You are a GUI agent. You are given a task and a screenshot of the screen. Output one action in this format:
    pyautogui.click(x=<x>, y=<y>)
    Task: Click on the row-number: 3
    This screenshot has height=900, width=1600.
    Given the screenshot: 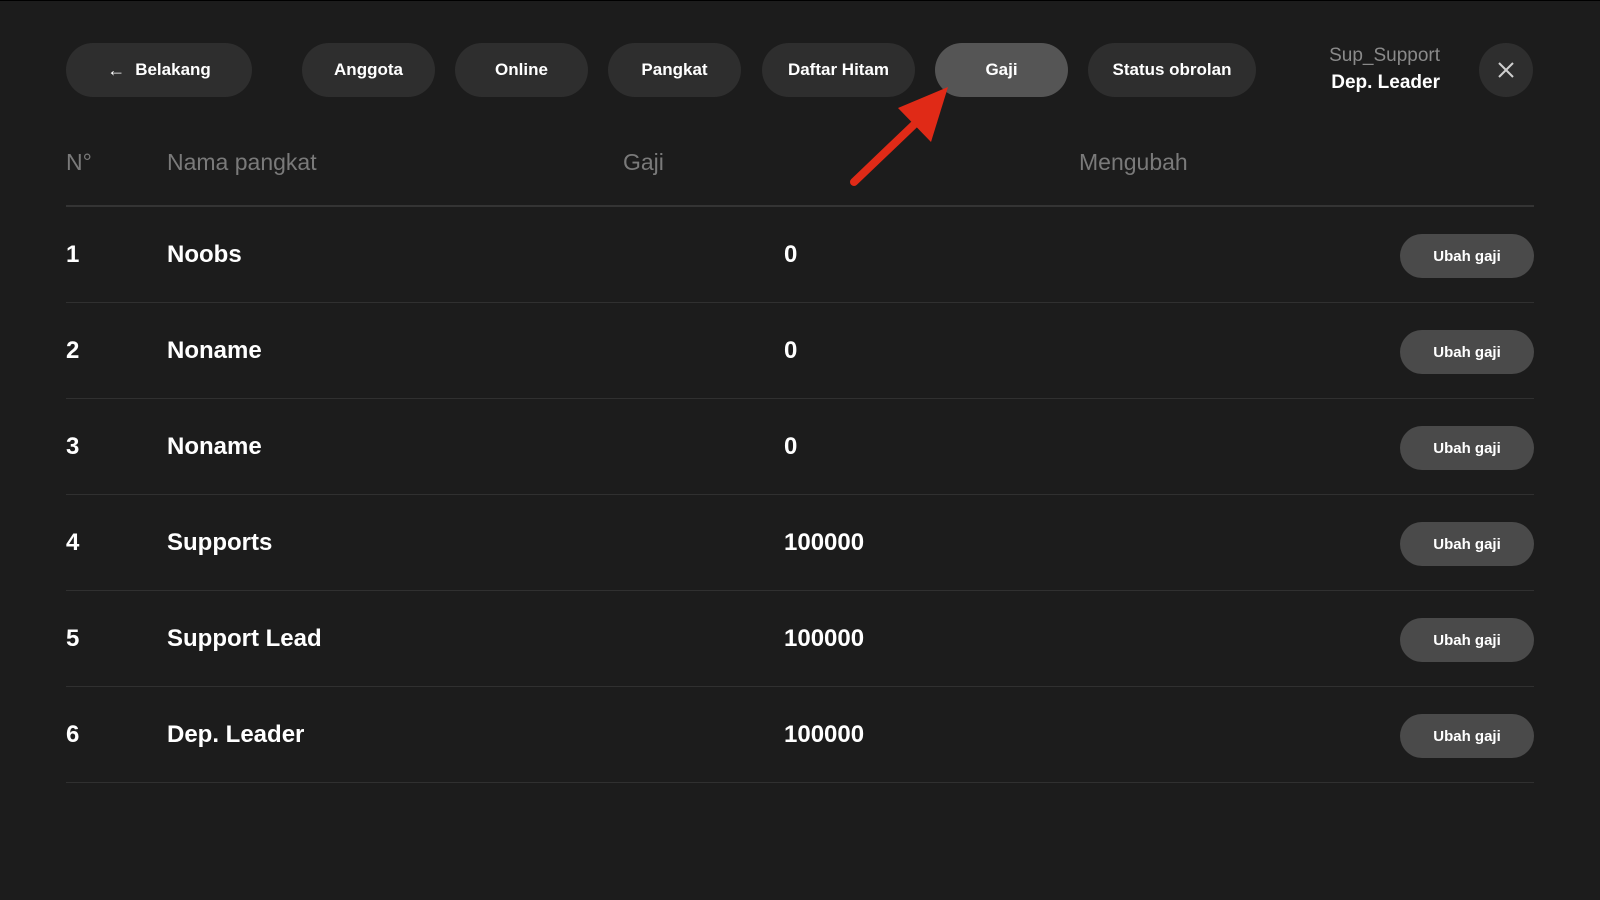 What is the action you would take?
    pyautogui.click(x=73, y=446)
    